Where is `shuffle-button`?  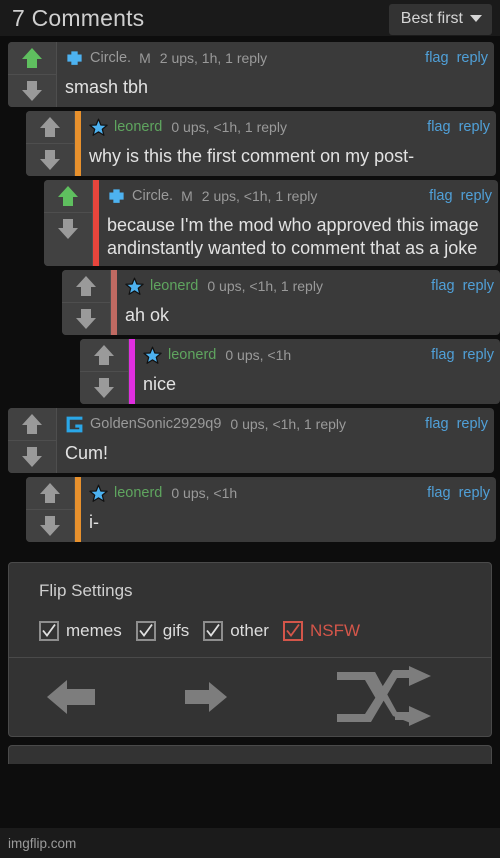 shuffle-button is located at coordinates (391, 697).